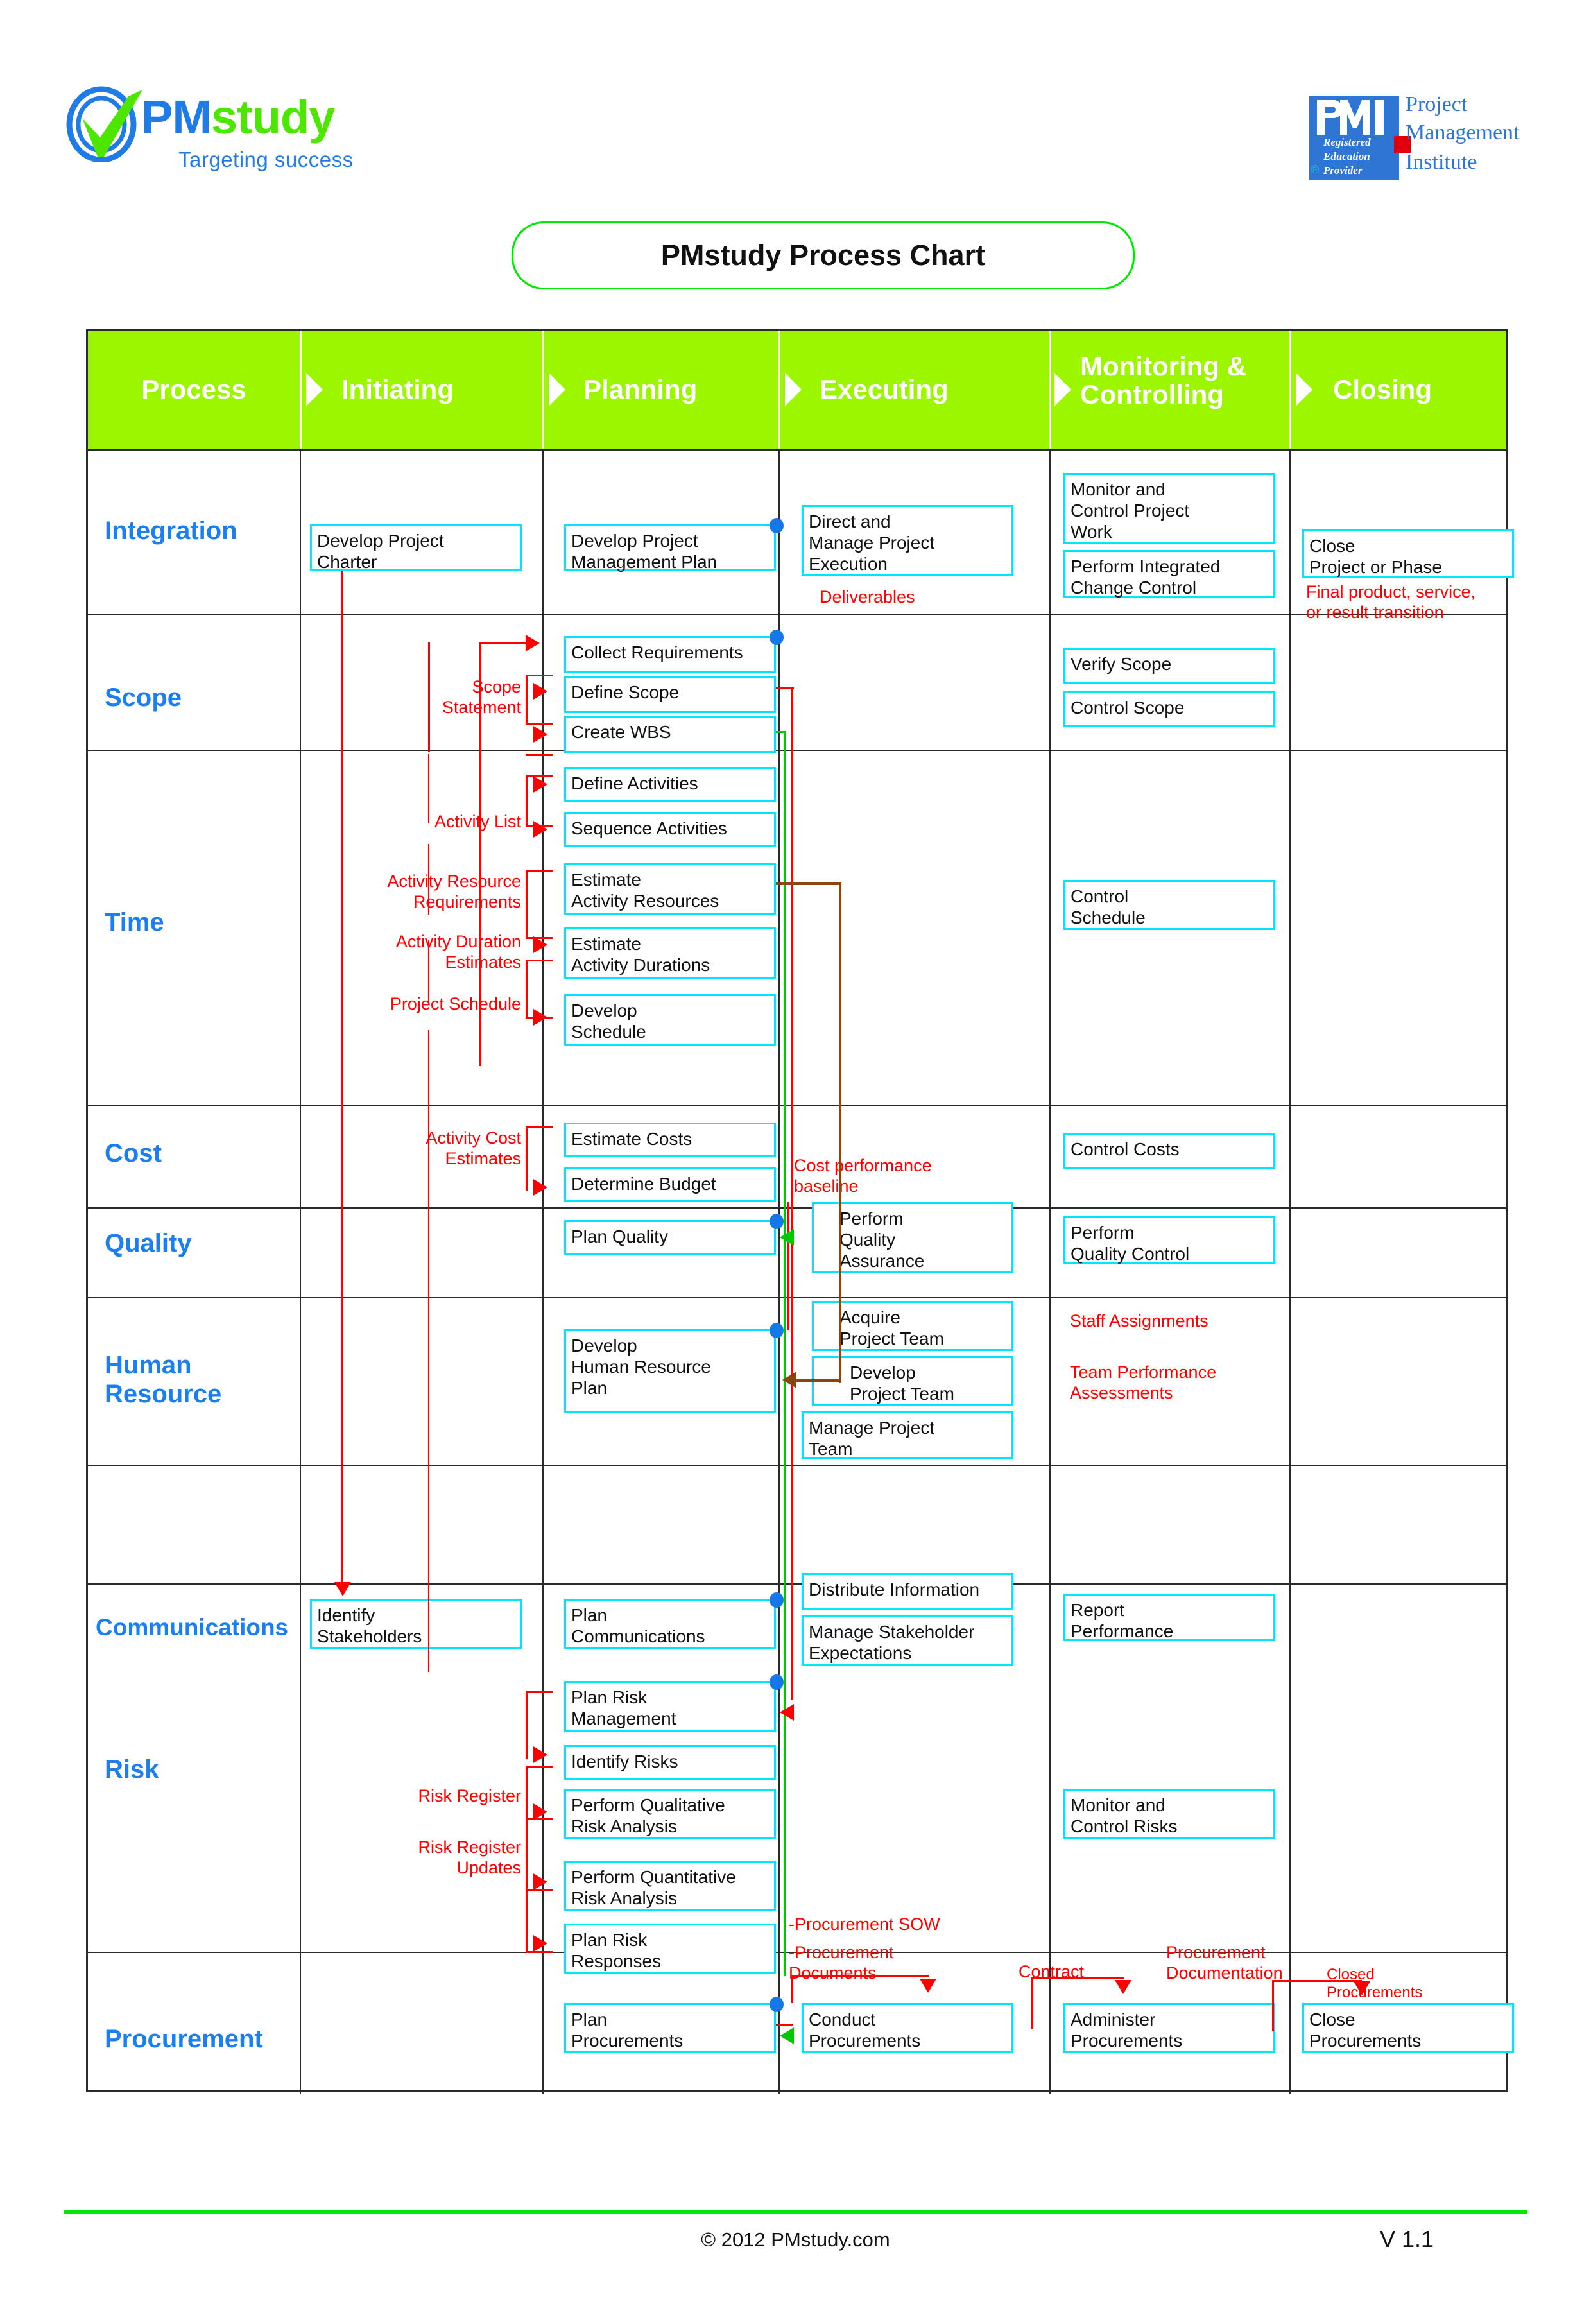 This screenshot has width=1591, height=2324. Describe the element at coordinates (470, 1795) in the screenshot. I see `annotation-risk-register: Risk Register` at that location.